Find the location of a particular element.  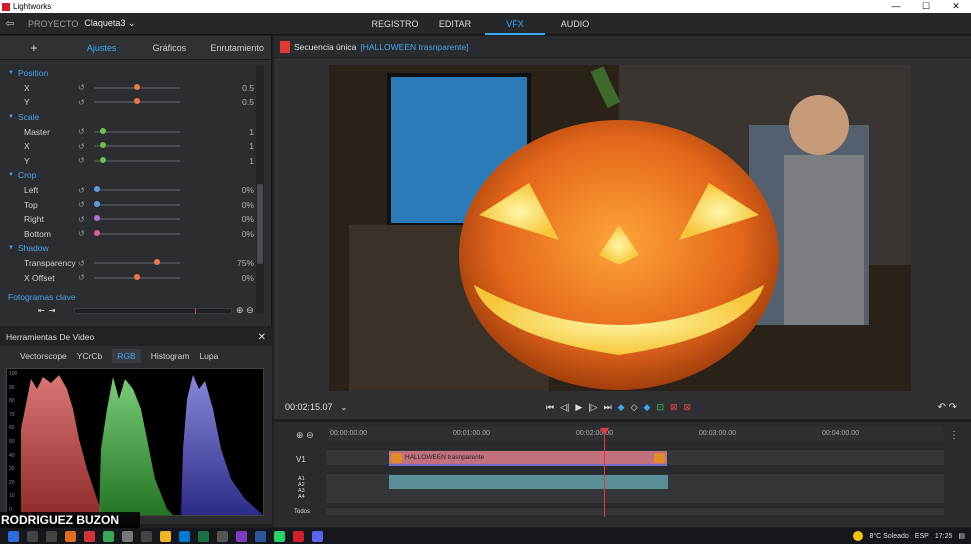

playhead-line is located at coordinates (604, 474).